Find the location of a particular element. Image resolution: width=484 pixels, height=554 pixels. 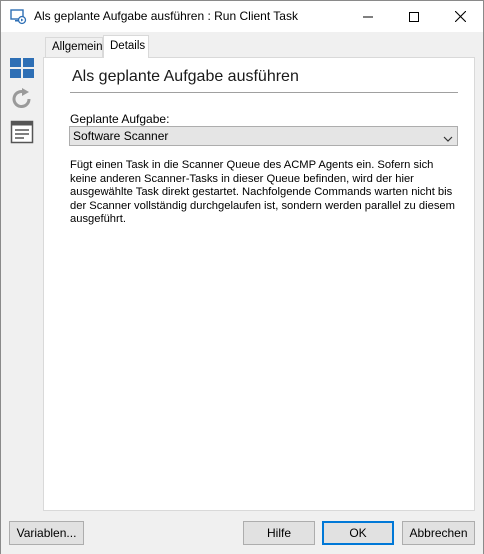

minimize-button is located at coordinates (368, 16).